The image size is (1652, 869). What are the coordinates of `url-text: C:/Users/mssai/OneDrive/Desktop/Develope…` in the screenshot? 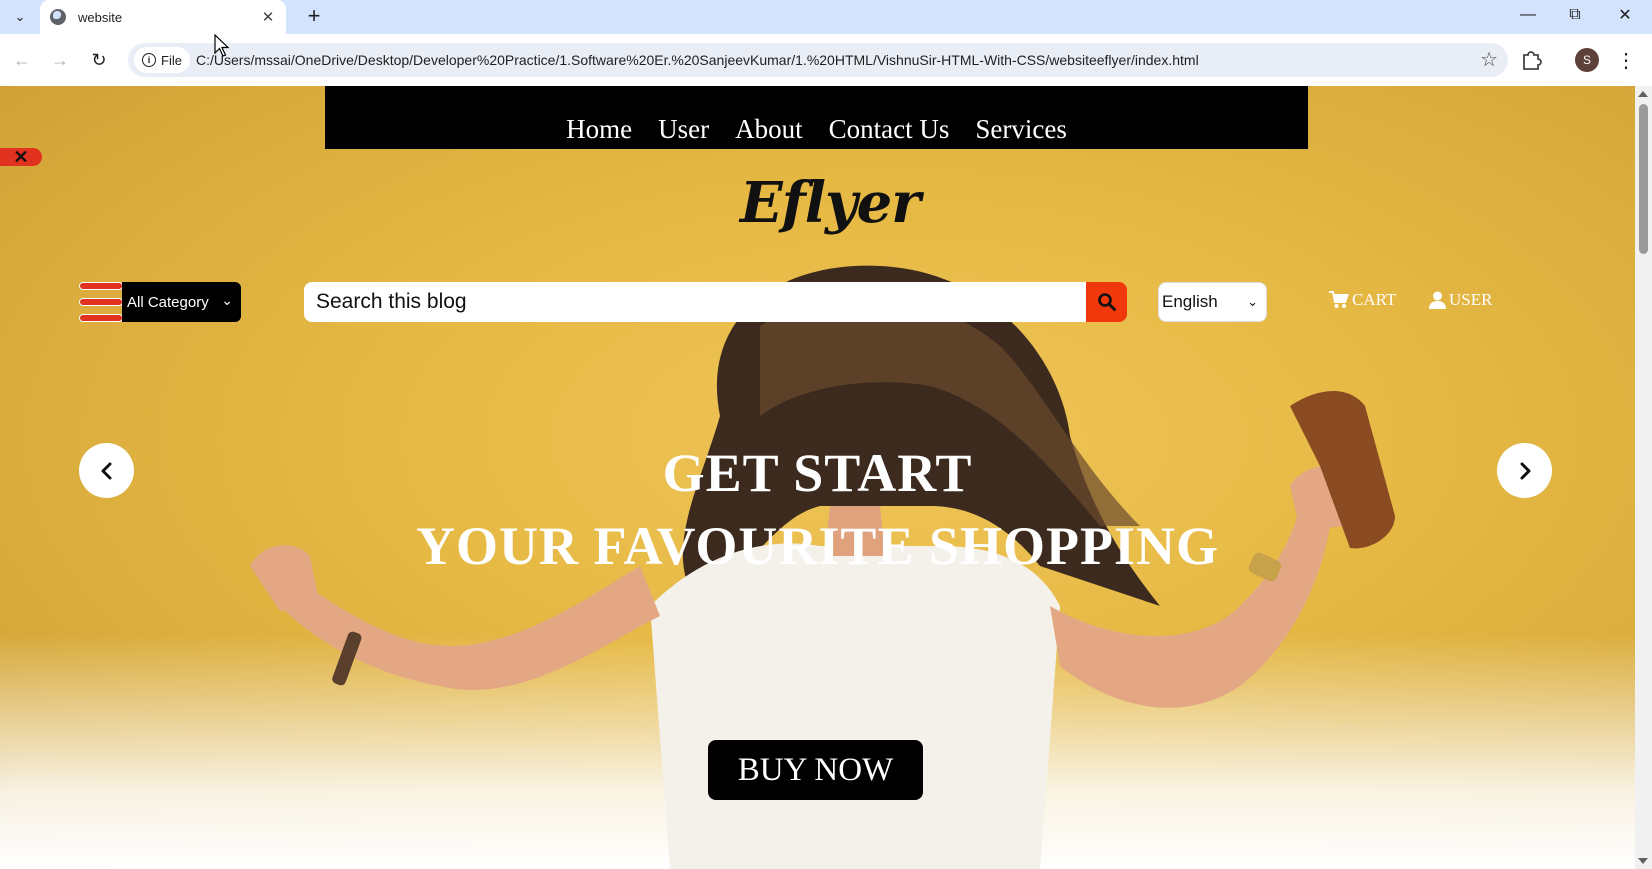 It's located at (697, 60).